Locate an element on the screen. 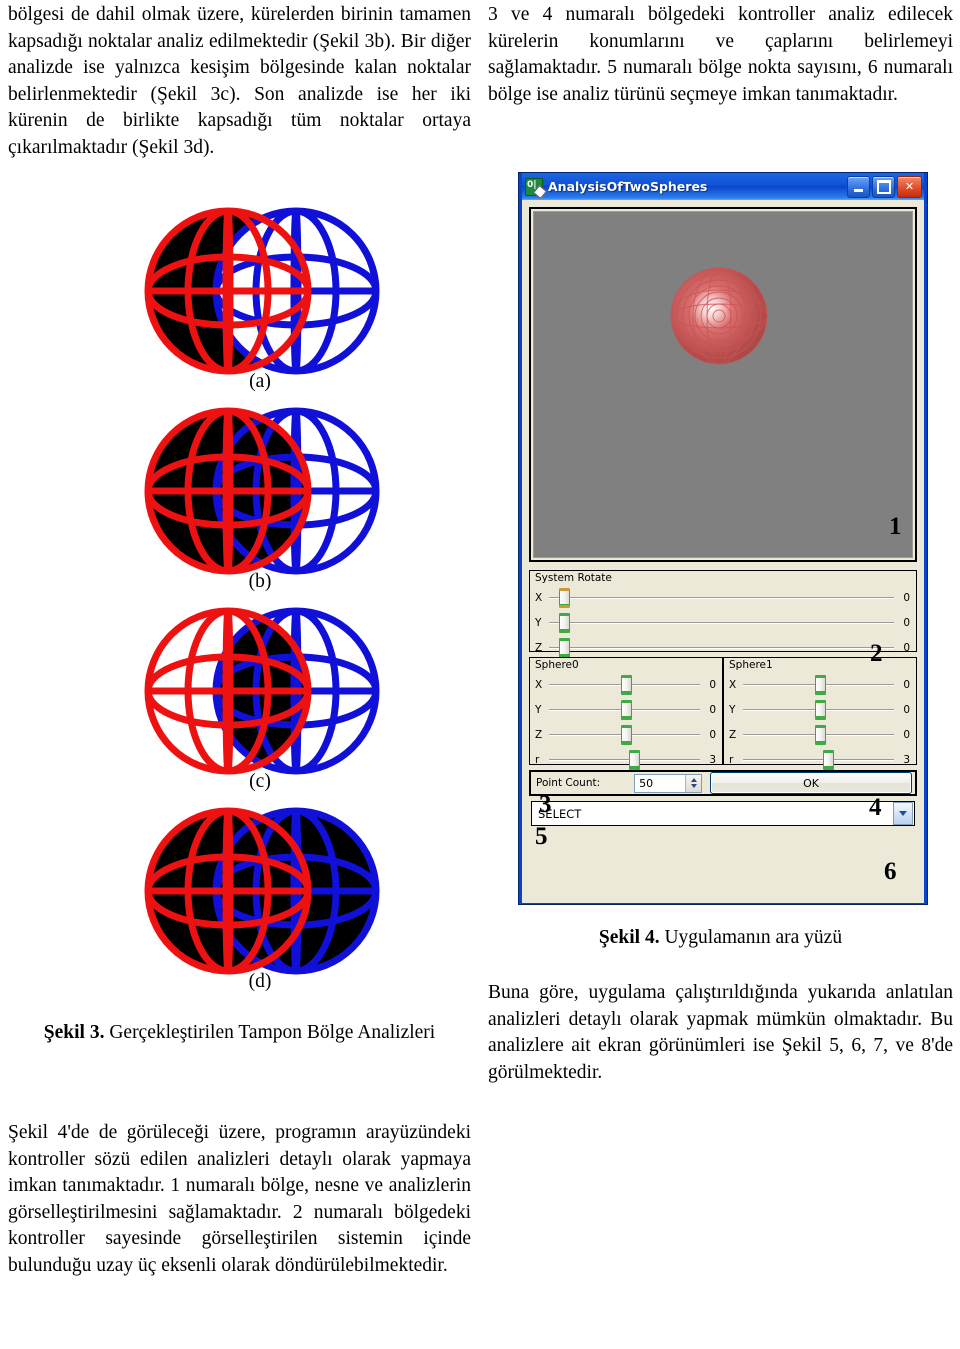 This screenshot has height=1349, width=960. three-d-viewport is located at coordinates (723, 384).